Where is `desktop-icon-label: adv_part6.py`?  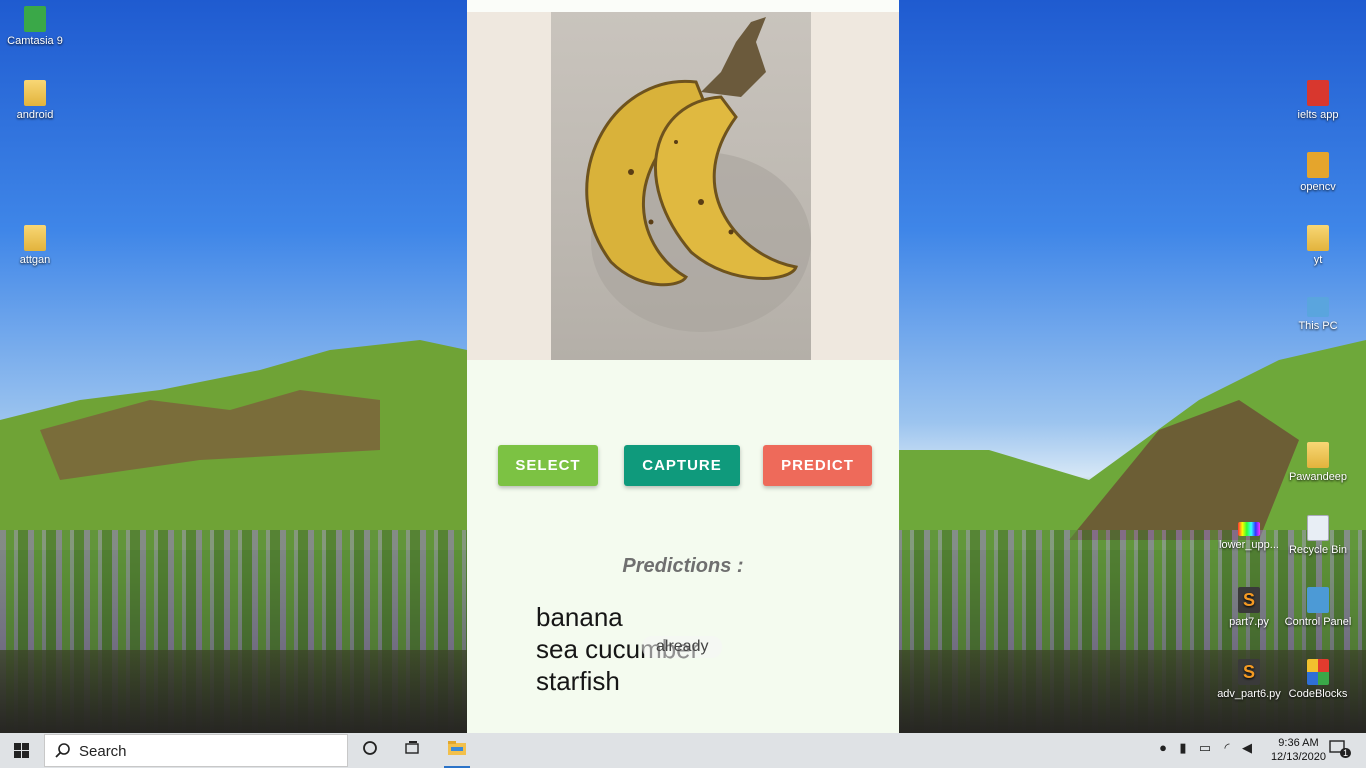
desktop-icon-label: adv_part6.py is located at coordinates (1249, 694).